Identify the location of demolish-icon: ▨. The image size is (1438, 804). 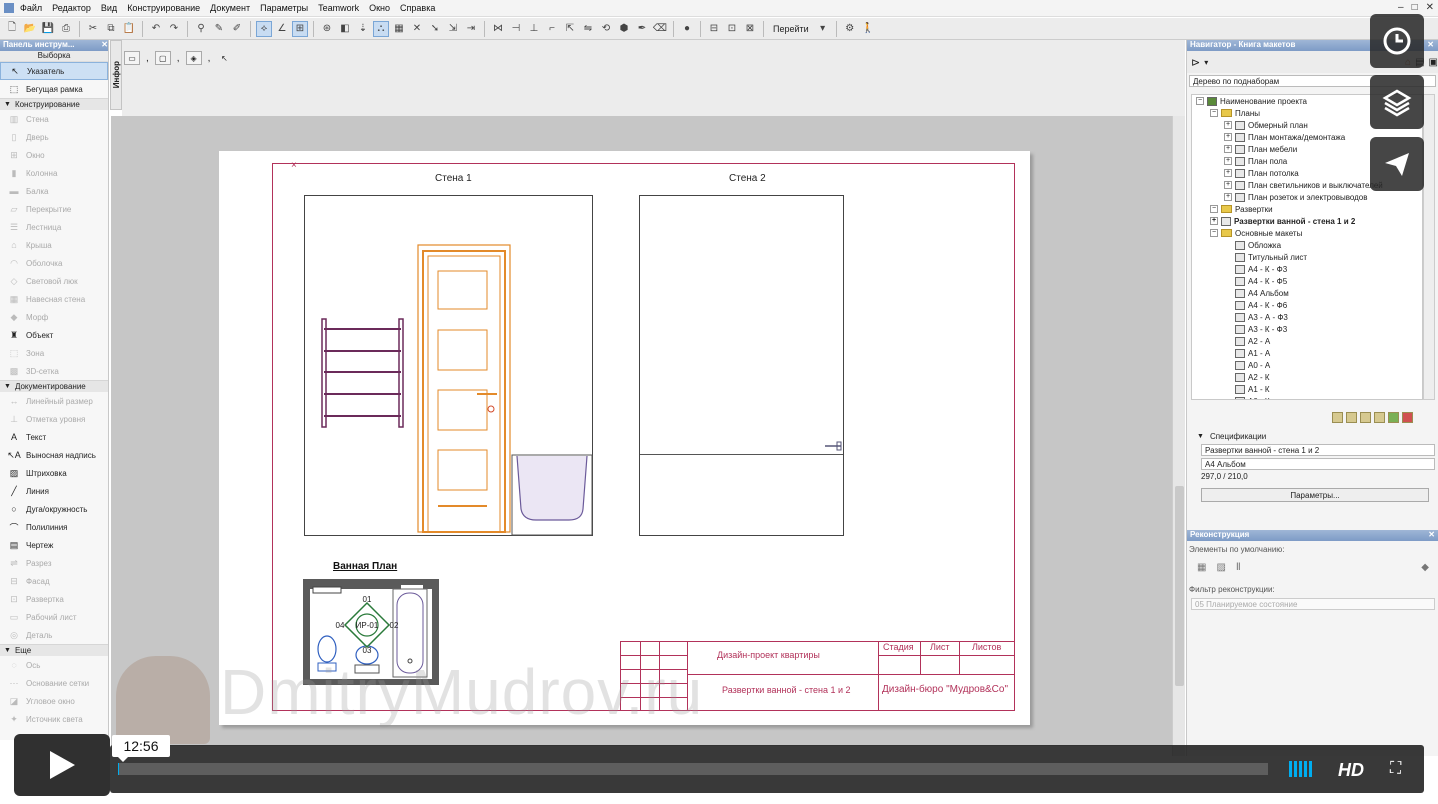
(1220, 567).